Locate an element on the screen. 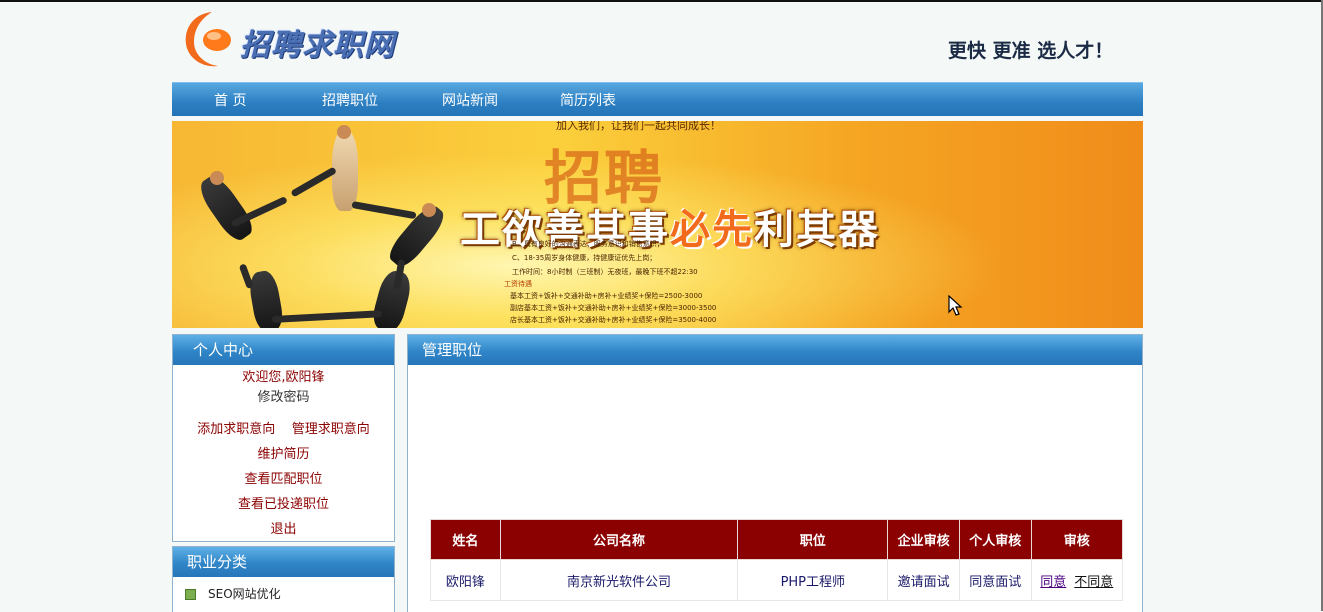 This screenshot has height=612, width=1323. job-category-title: 职业分类 is located at coordinates (283, 562).